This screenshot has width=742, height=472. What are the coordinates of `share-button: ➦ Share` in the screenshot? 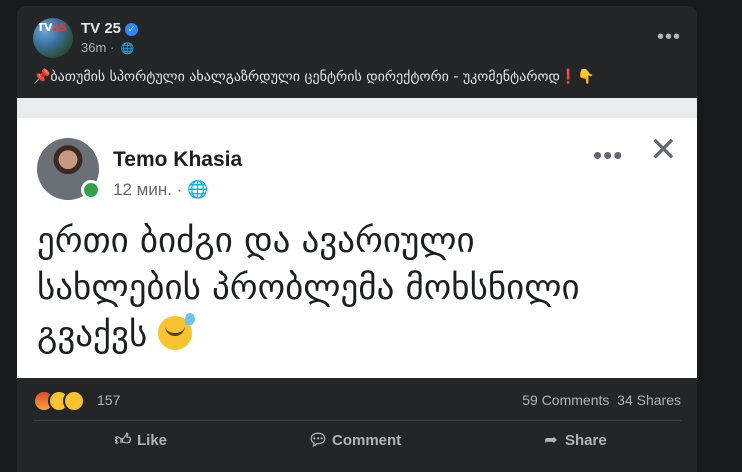 It's located at (574, 441).